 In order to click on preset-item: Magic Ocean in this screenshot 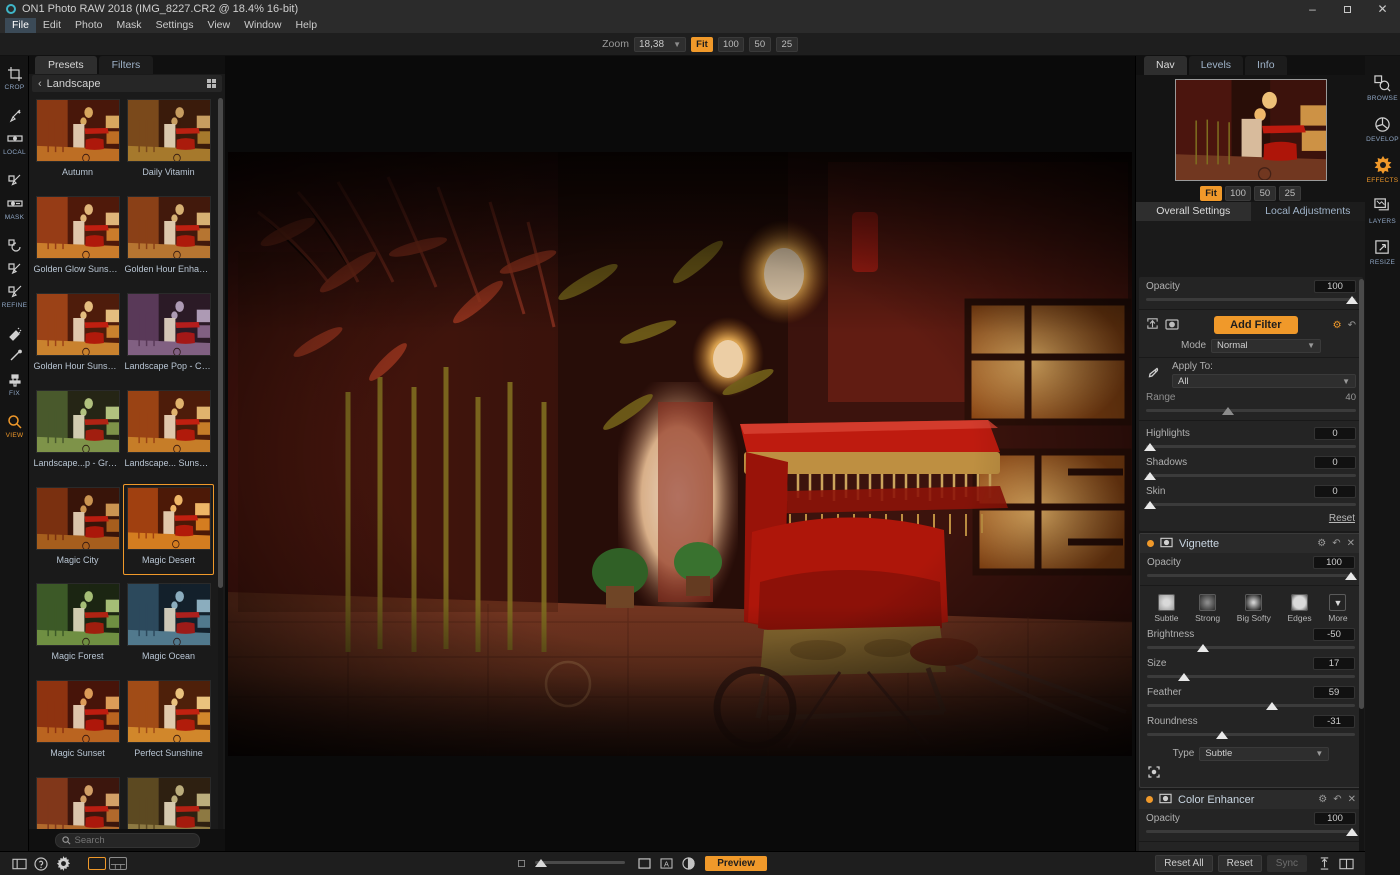, I will do `click(168, 625)`.